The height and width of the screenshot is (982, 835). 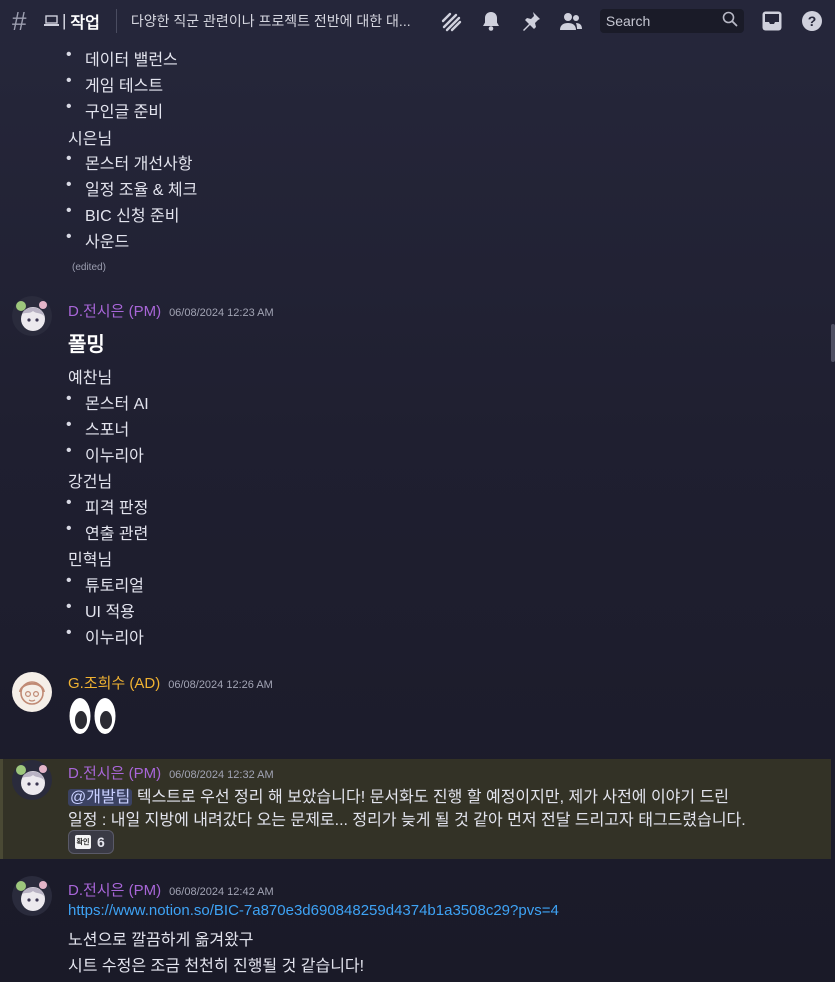 What do you see at coordinates (491, 21) in the screenshot?
I see `bell-icon` at bounding box center [491, 21].